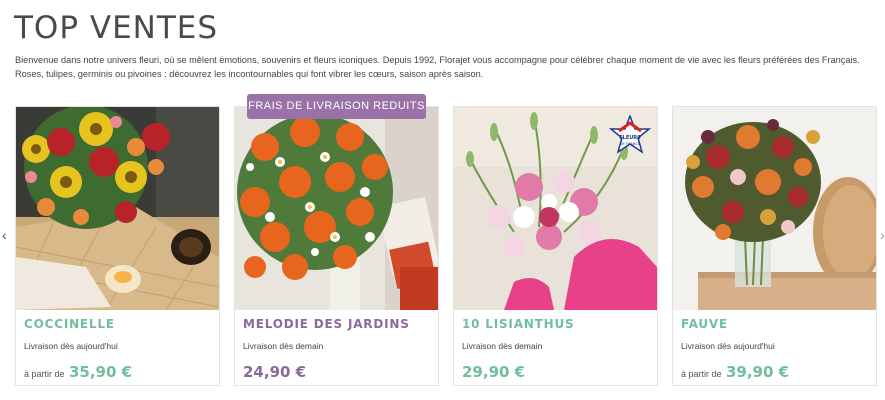 The height and width of the screenshot is (400, 885). I want to click on carousel-prev-button: ‹, so click(4, 235).